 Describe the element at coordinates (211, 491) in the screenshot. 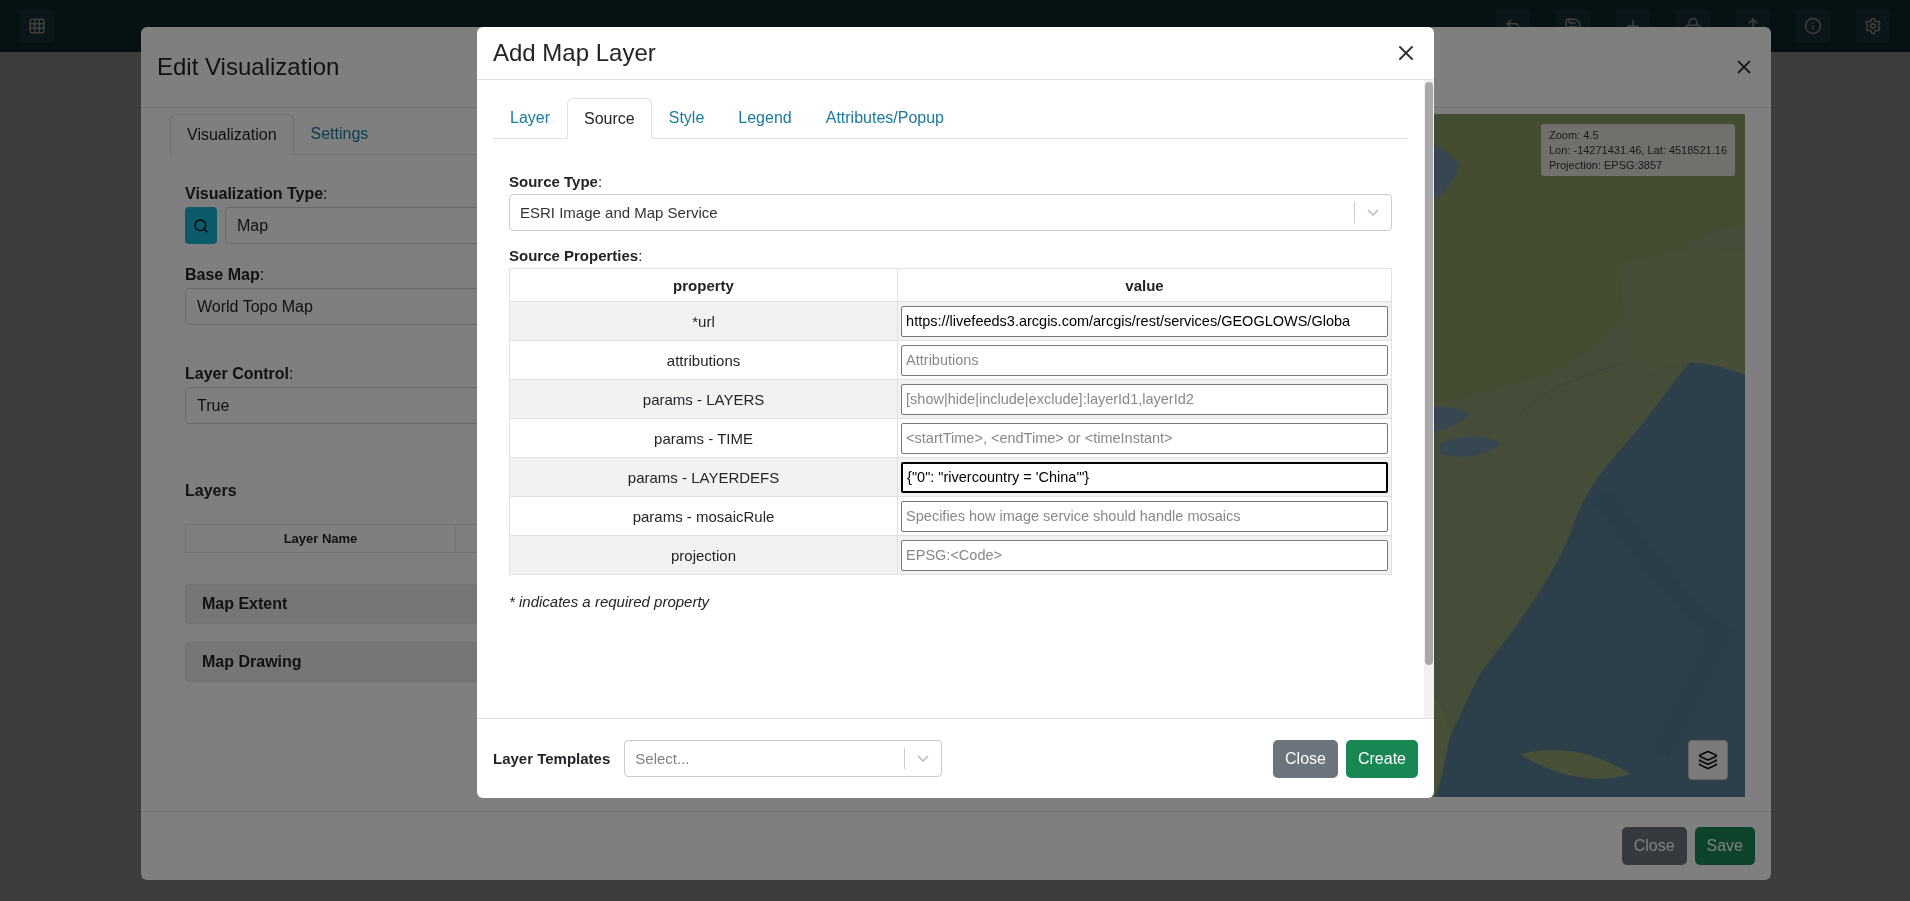

I see `section-title: Layers` at that location.